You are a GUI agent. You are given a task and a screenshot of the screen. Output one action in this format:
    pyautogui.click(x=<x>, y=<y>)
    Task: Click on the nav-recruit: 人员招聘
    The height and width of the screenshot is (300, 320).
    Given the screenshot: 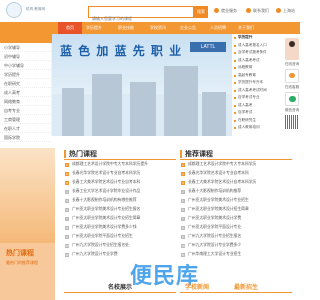 What is the action you would take?
    pyautogui.click(x=218, y=28)
    